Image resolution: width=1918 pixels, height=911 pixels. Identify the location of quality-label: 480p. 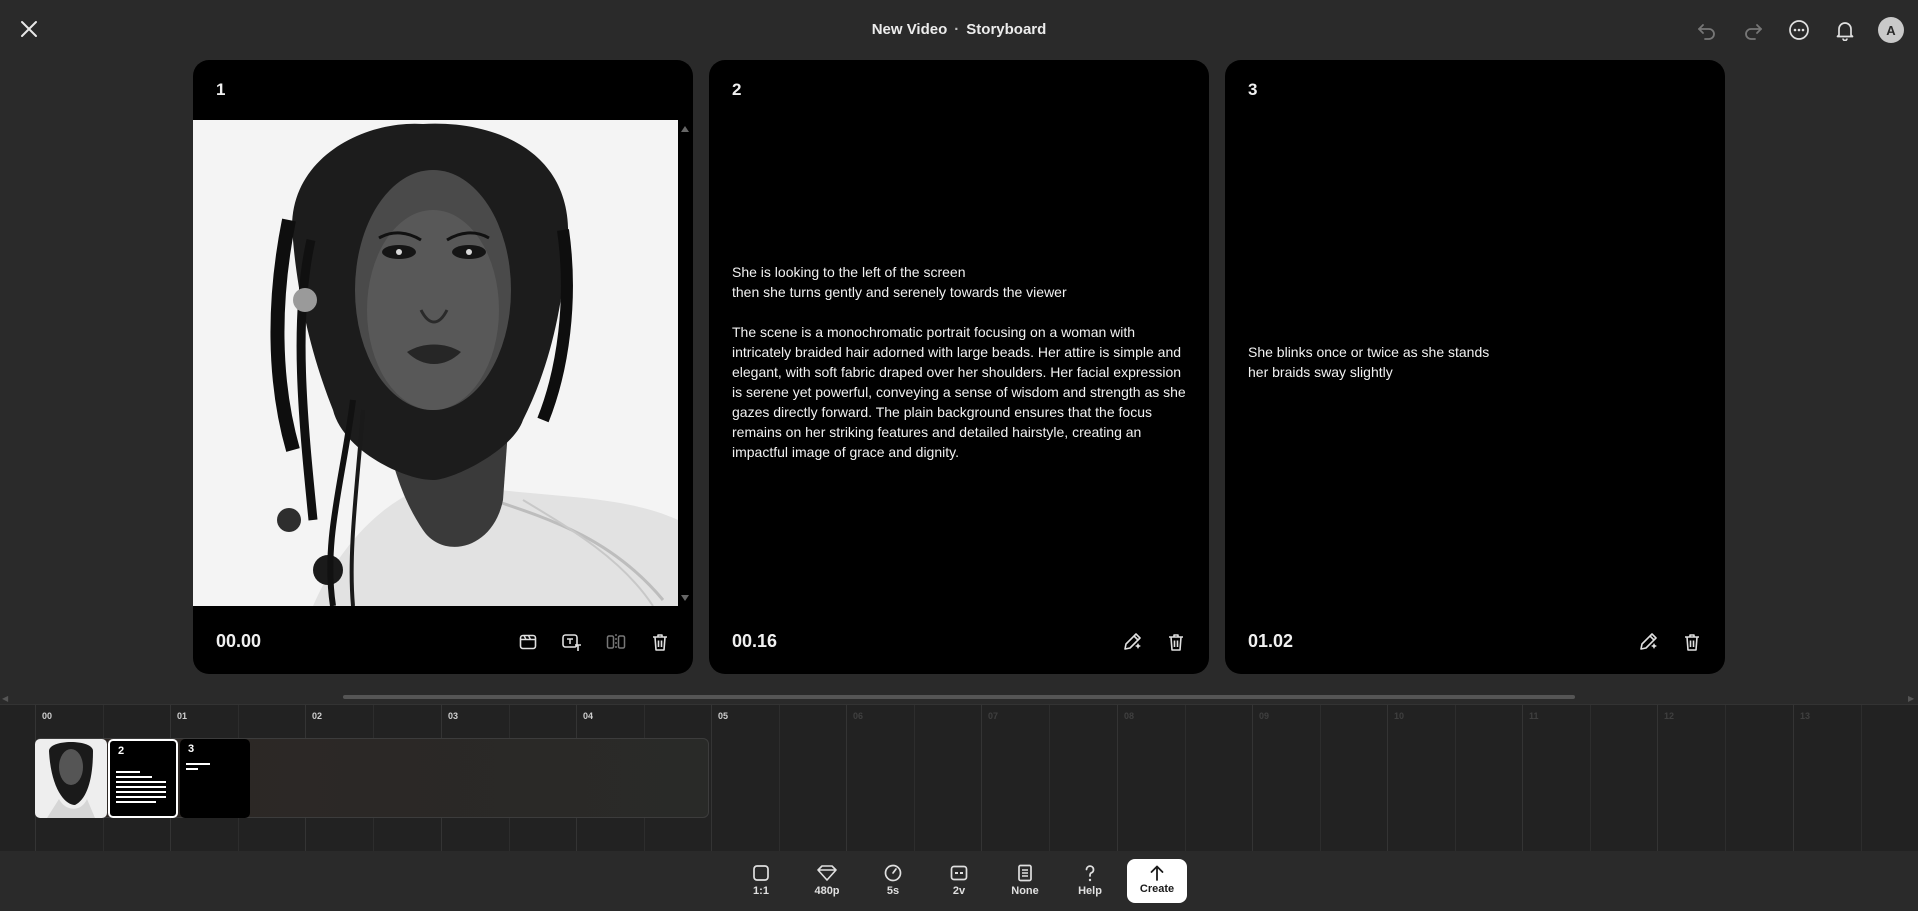
(827, 891).